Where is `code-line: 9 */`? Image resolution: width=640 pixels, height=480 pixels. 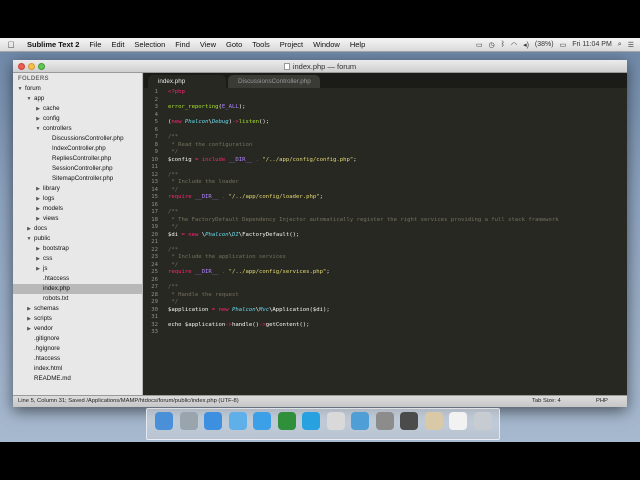 code-line: 9 */ is located at coordinates (385, 153).